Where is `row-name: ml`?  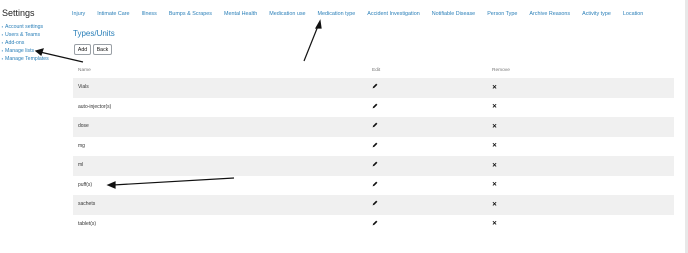
row-name: ml is located at coordinates (81, 165).